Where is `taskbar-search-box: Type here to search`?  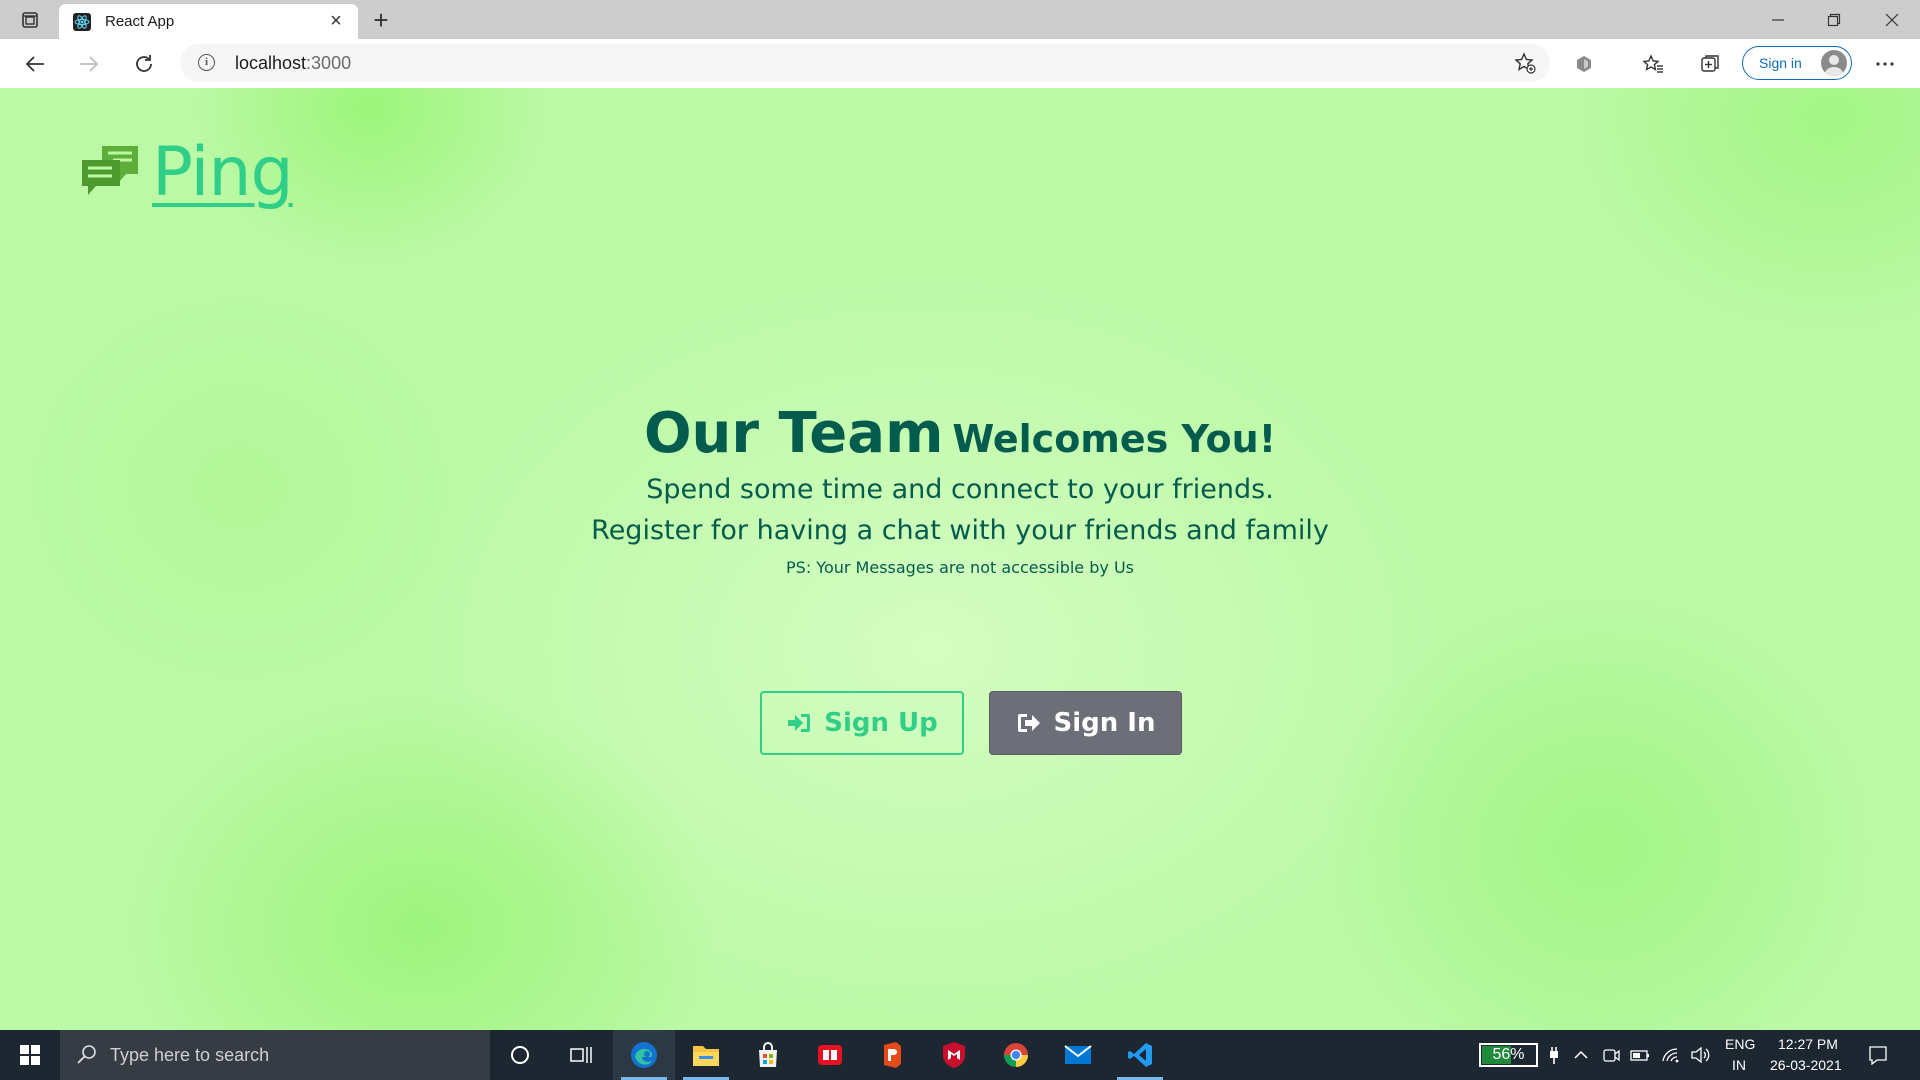 taskbar-search-box: Type here to search is located at coordinates (275, 1055).